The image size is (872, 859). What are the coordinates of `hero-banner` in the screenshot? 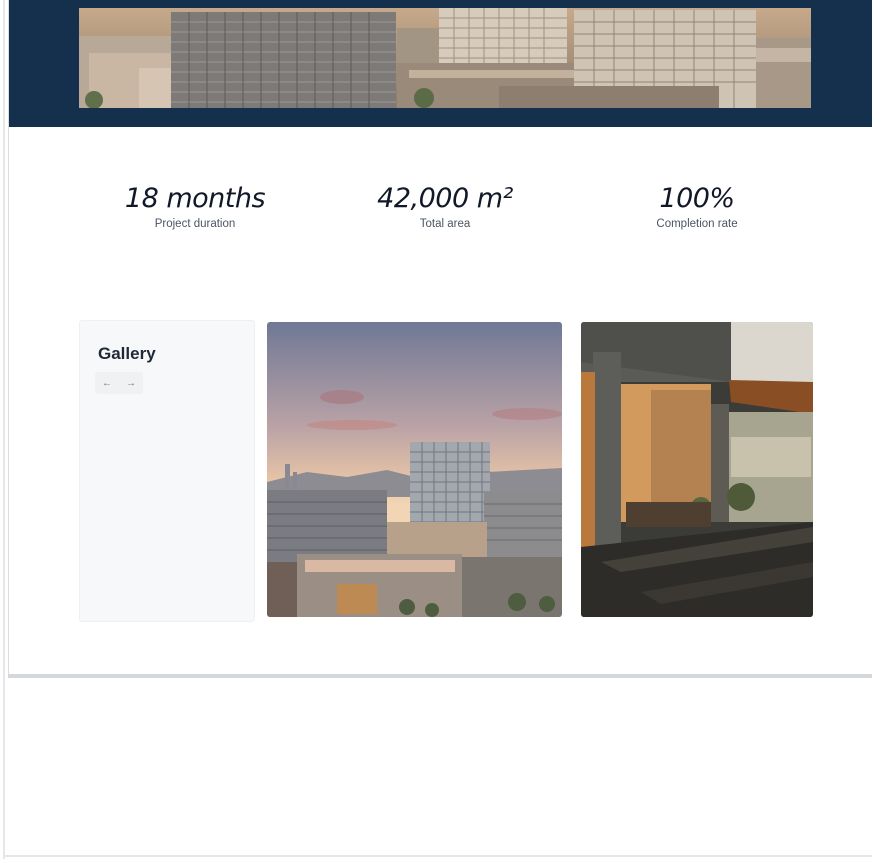 It's located at (440, 63).